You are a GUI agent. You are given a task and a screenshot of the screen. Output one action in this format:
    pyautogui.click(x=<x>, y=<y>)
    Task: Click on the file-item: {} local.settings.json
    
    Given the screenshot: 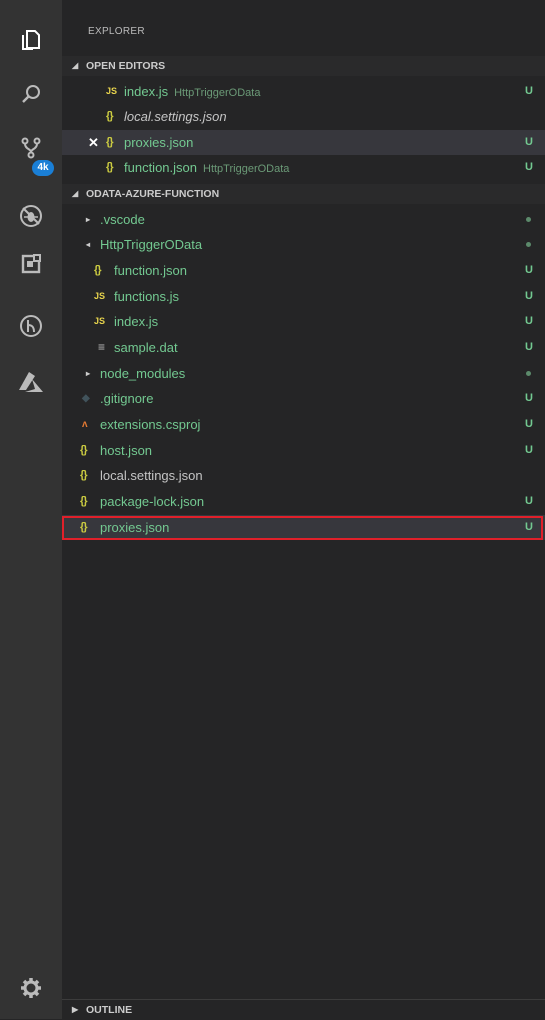 What is the action you would take?
    pyautogui.click(x=303, y=475)
    